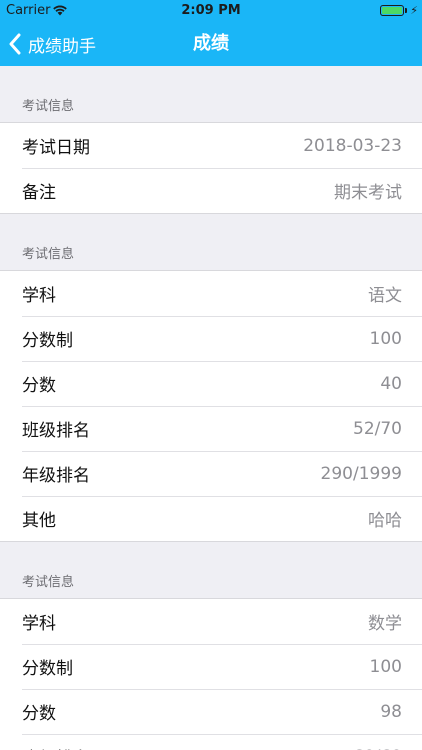 Image resolution: width=422 pixels, height=750 pixels. What do you see at coordinates (391, 383) in the screenshot?
I see `list-item-value: 40` at bounding box center [391, 383].